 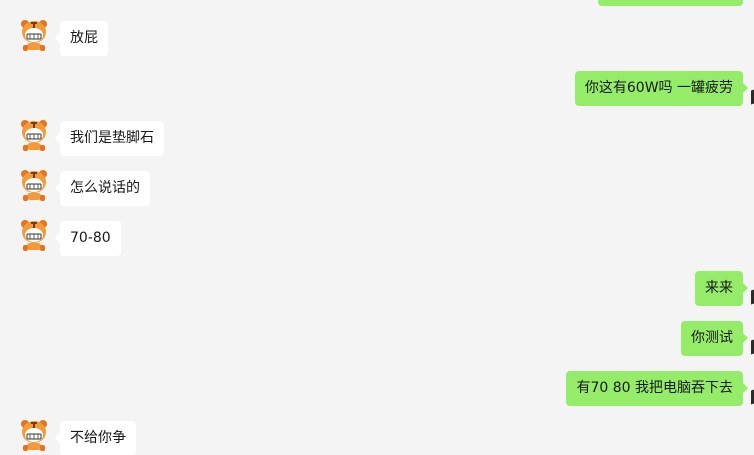 I want to click on message-bubble, so click(x=670, y=3).